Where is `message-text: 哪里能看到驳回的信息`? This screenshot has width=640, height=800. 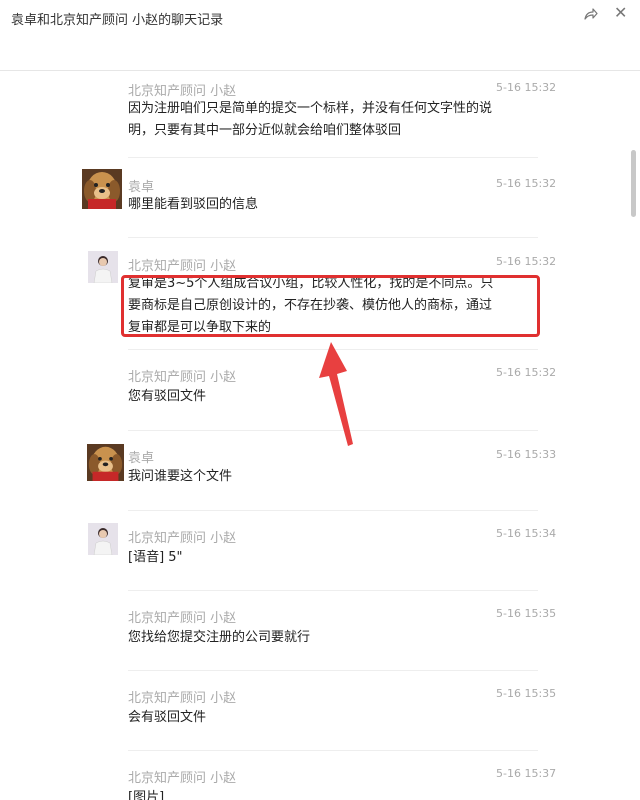
message-text: 哪里能看到驳回的信息 is located at coordinates (333, 205).